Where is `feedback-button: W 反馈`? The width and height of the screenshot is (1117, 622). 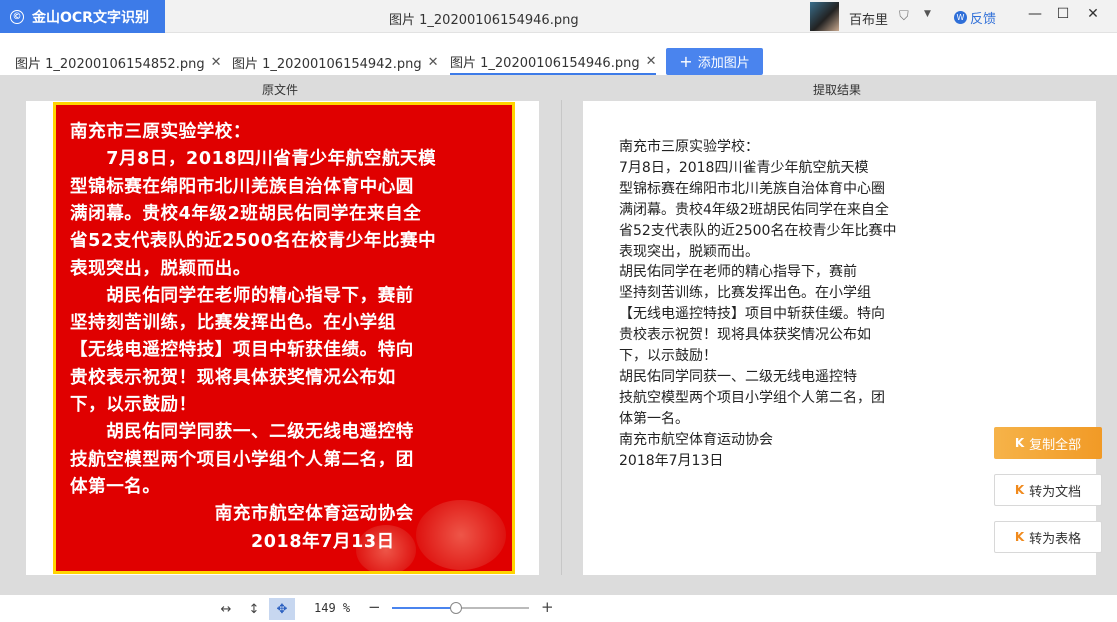 feedback-button: W 反馈 is located at coordinates (975, 17).